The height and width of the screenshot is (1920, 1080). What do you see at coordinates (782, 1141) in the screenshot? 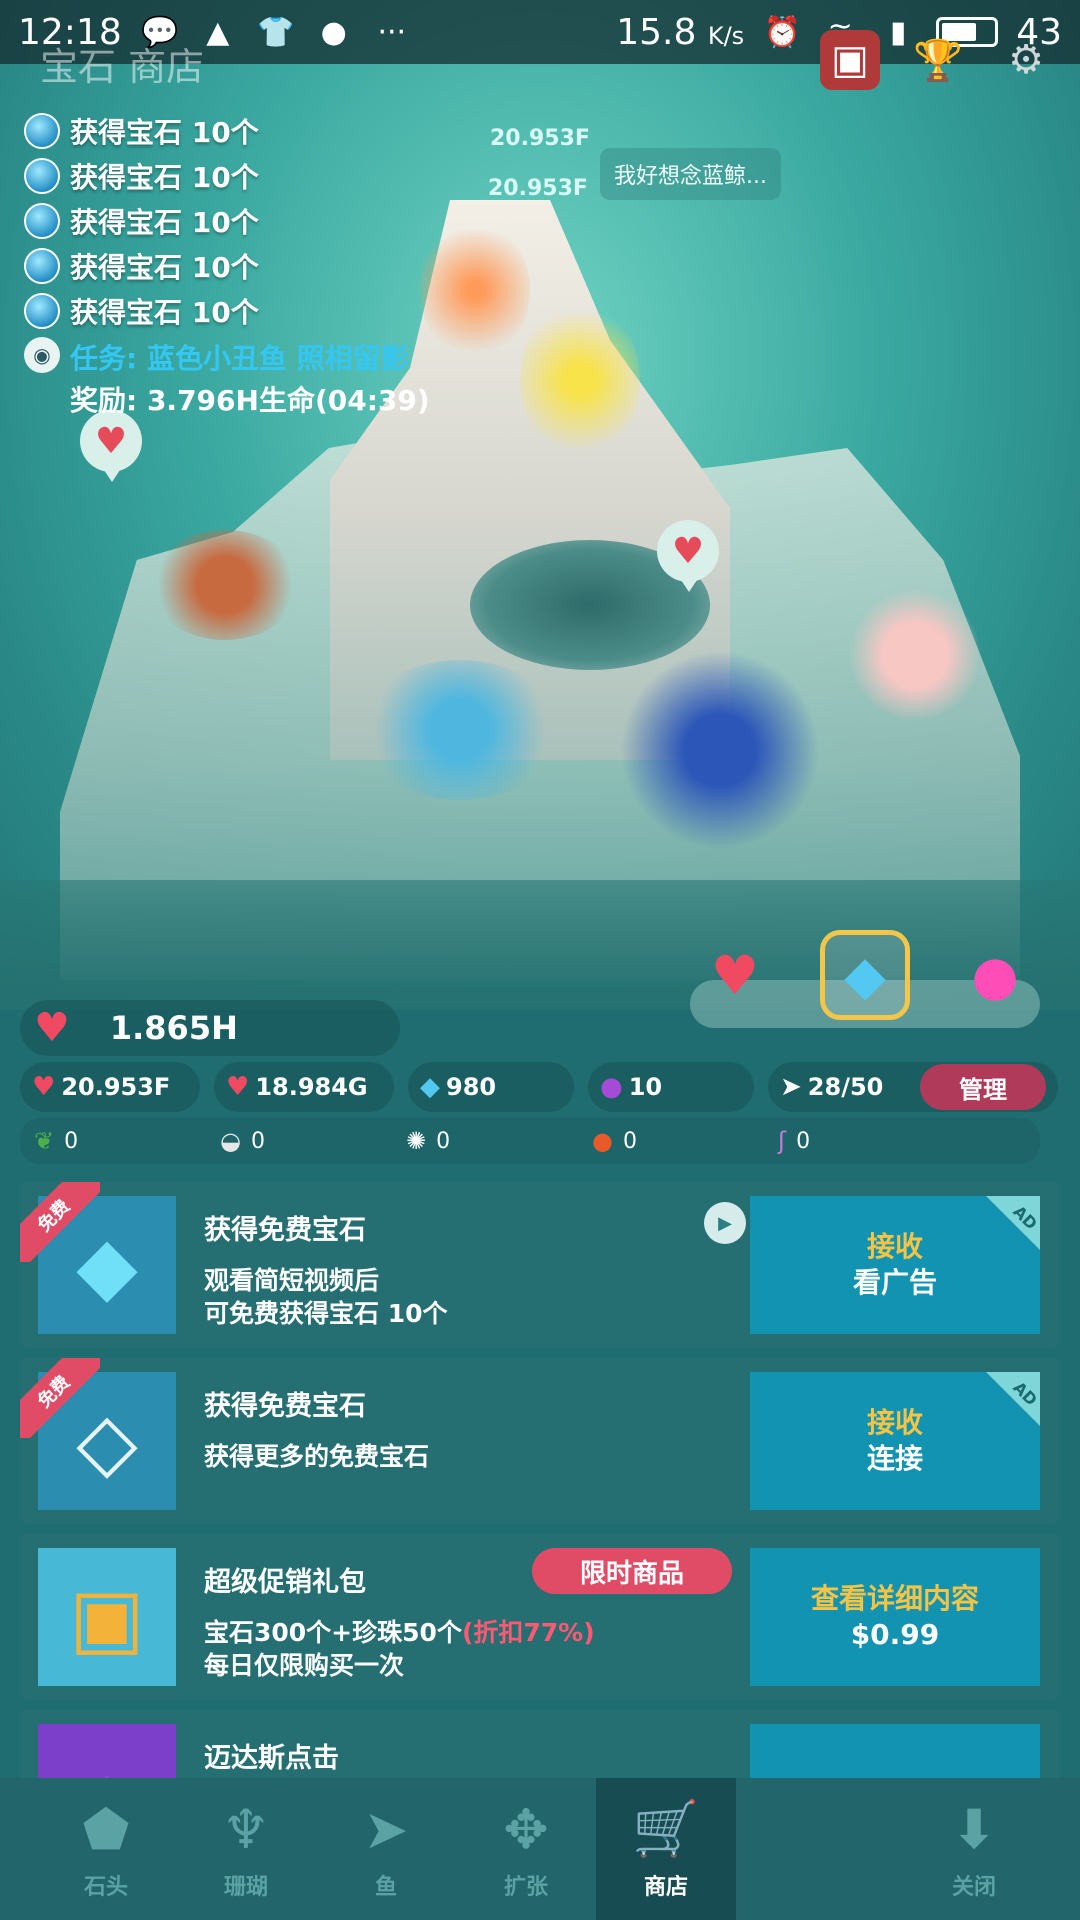
I see `seahorse-icon: ʃ` at bounding box center [782, 1141].